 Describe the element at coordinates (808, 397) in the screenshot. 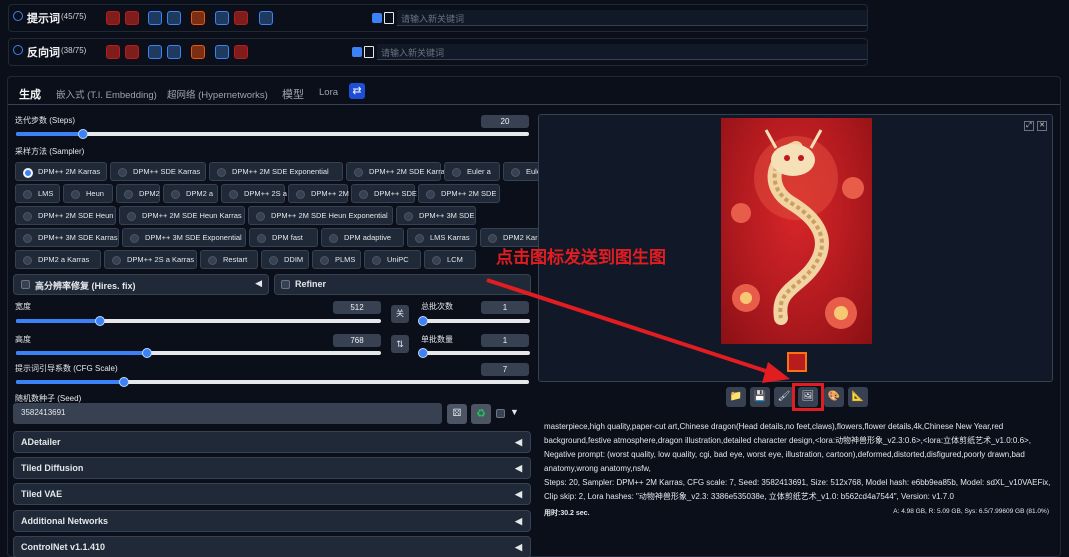

I see `send-to-img2img-icon: 🖼` at that location.